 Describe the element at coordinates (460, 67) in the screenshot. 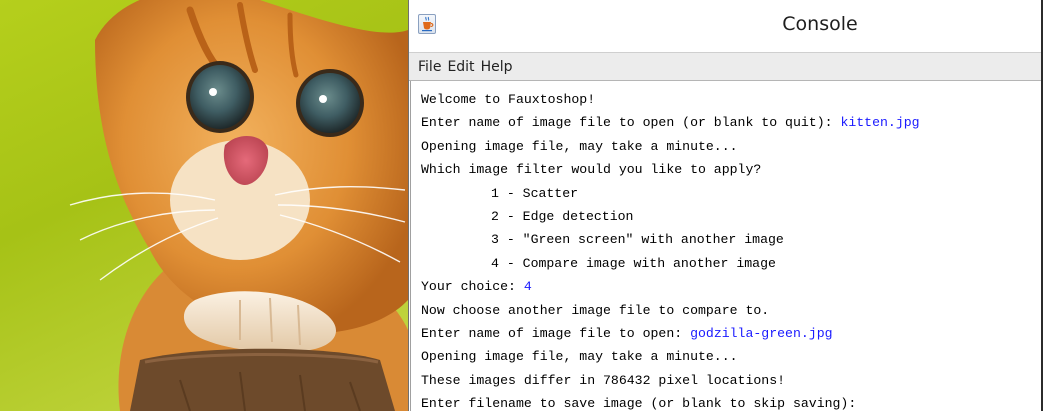

I see `menu-edit: Edit` at that location.